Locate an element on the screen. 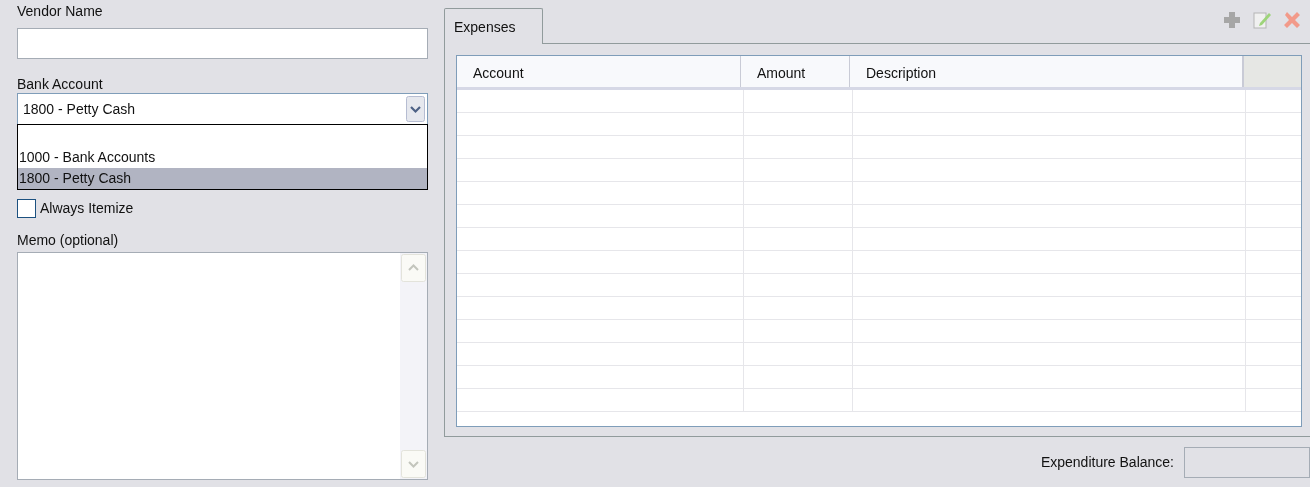 Image resolution: width=1310 pixels, height=487 pixels. delete-icon is located at coordinates (1292, 20).